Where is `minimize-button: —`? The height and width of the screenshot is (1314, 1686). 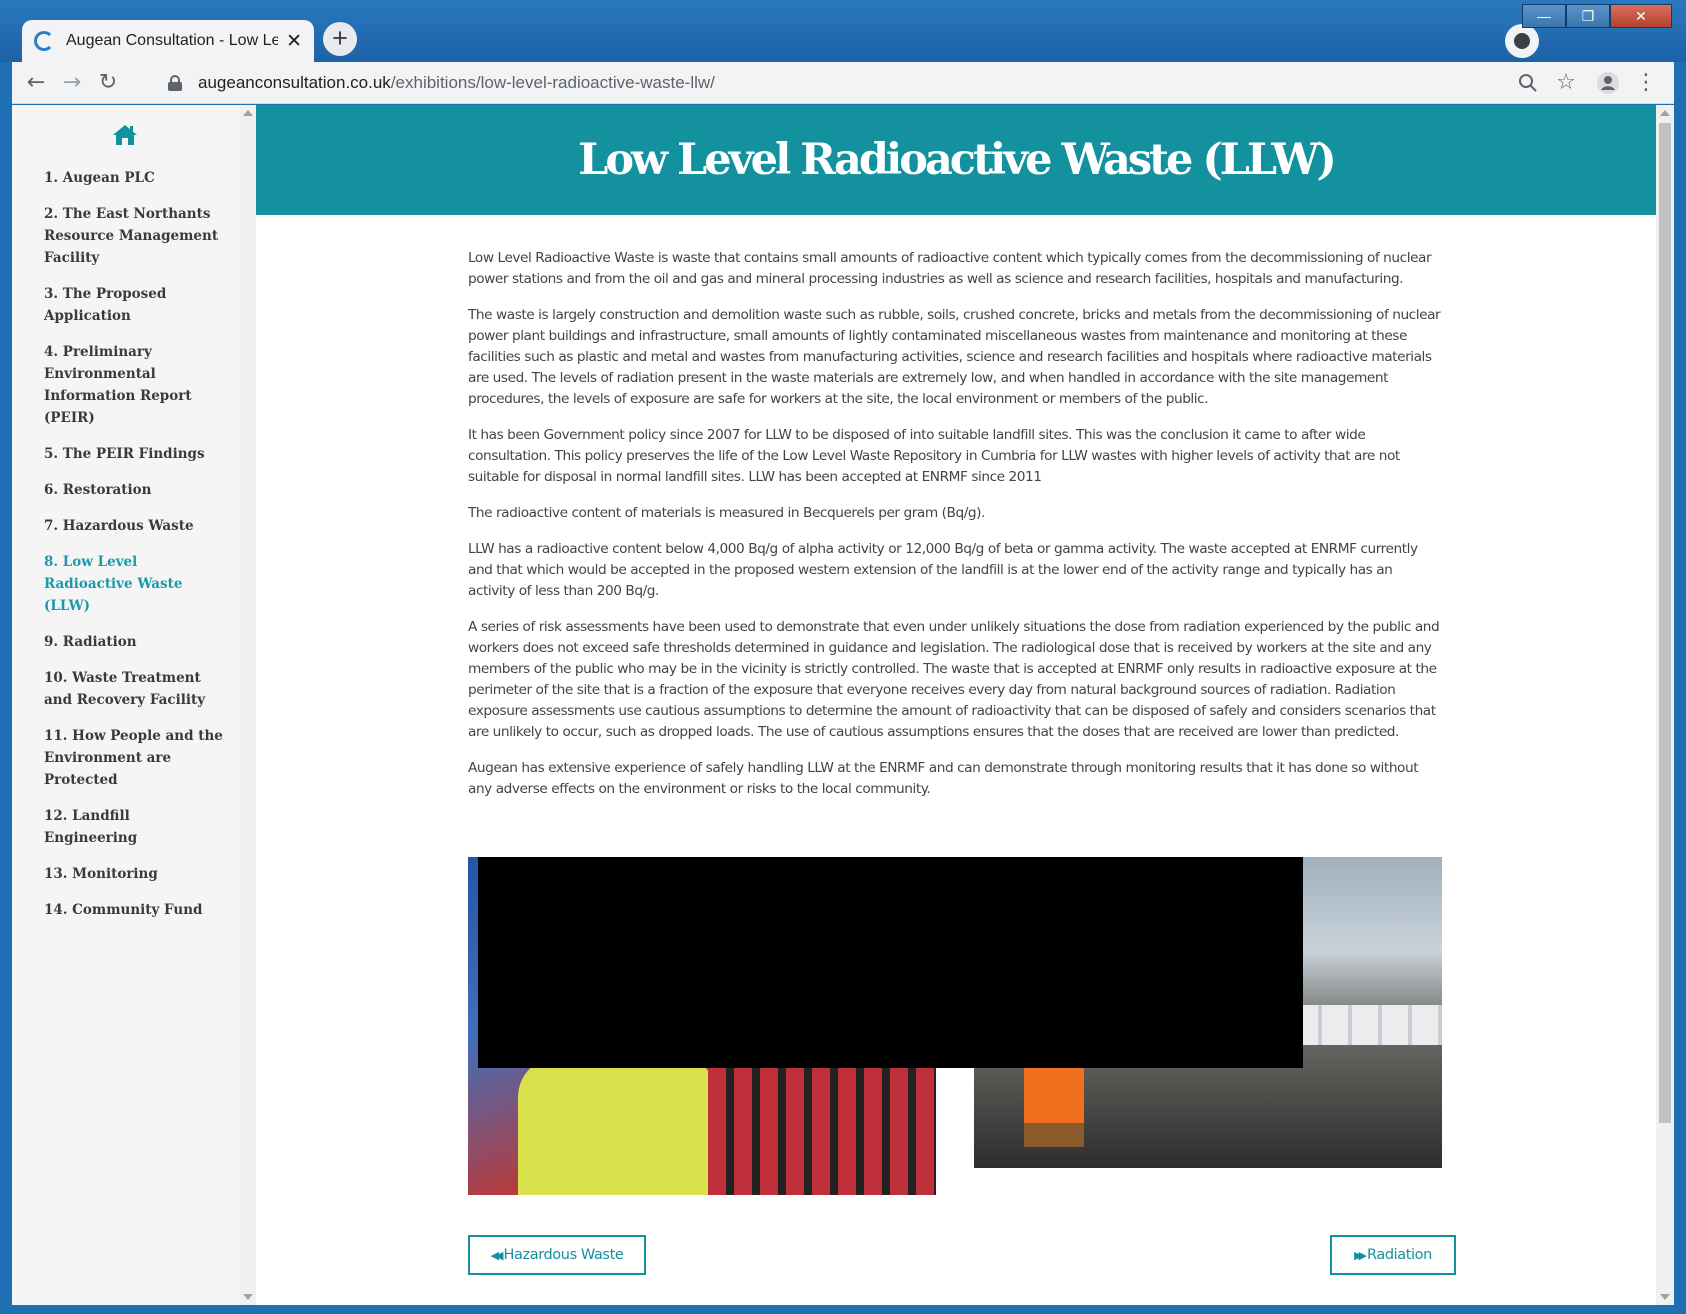 minimize-button: — is located at coordinates (1544, 16).